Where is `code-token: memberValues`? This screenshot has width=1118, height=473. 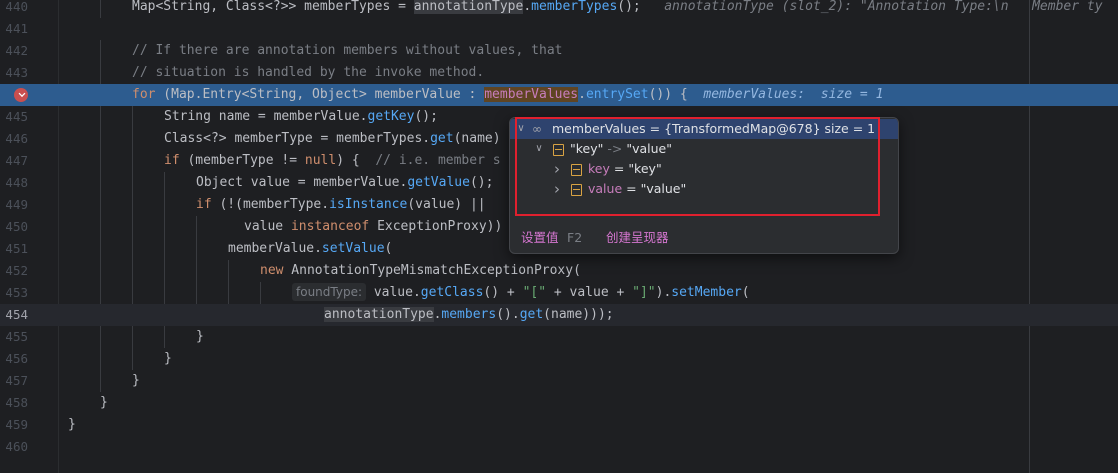
code-token: memberValues is located at coordinates (531, 94).